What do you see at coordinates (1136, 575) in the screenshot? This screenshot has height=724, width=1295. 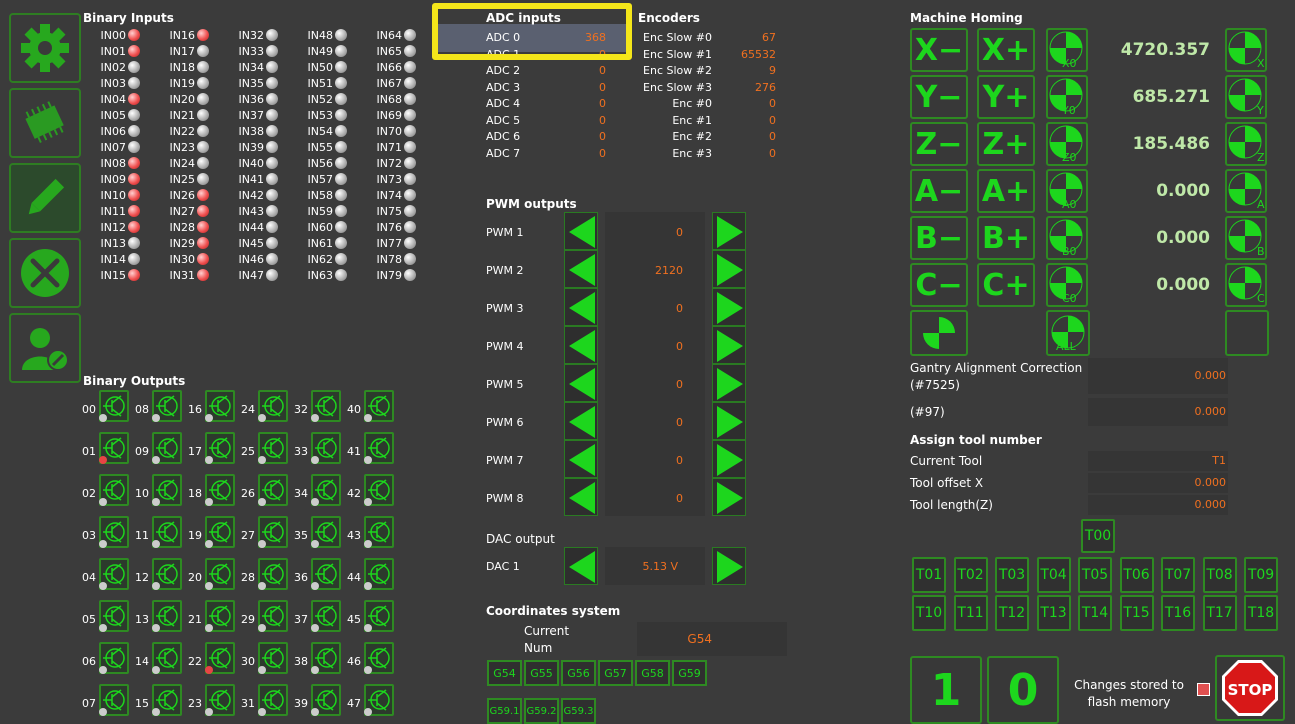 I see `tool-button: T06` at bounding box center [1136, 575].